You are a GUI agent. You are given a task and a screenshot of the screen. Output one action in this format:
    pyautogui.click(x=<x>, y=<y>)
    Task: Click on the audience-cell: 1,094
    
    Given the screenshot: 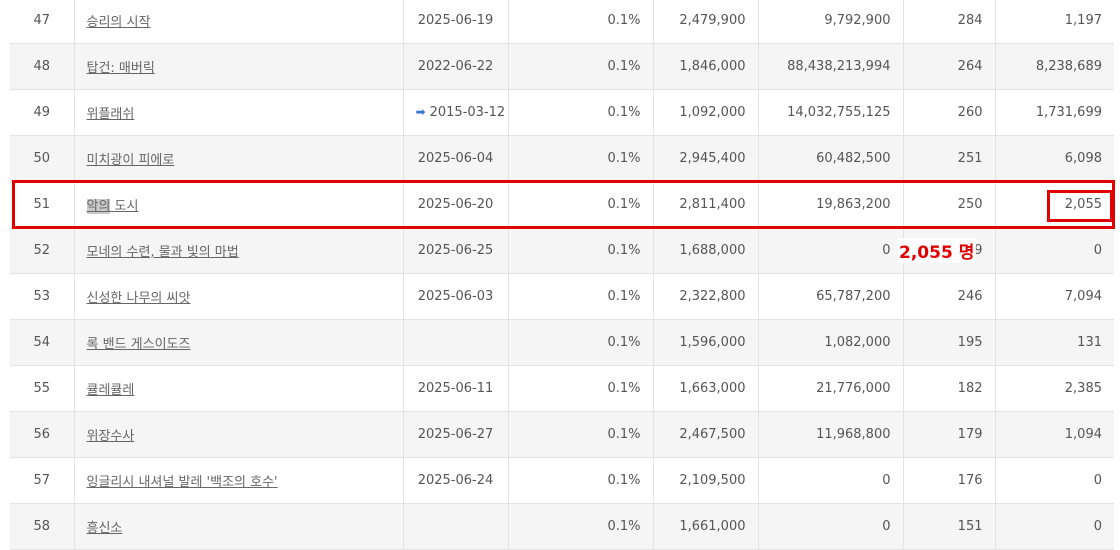 What is the action you would take?
    pyautogui.click(x=1054, y=434)
    